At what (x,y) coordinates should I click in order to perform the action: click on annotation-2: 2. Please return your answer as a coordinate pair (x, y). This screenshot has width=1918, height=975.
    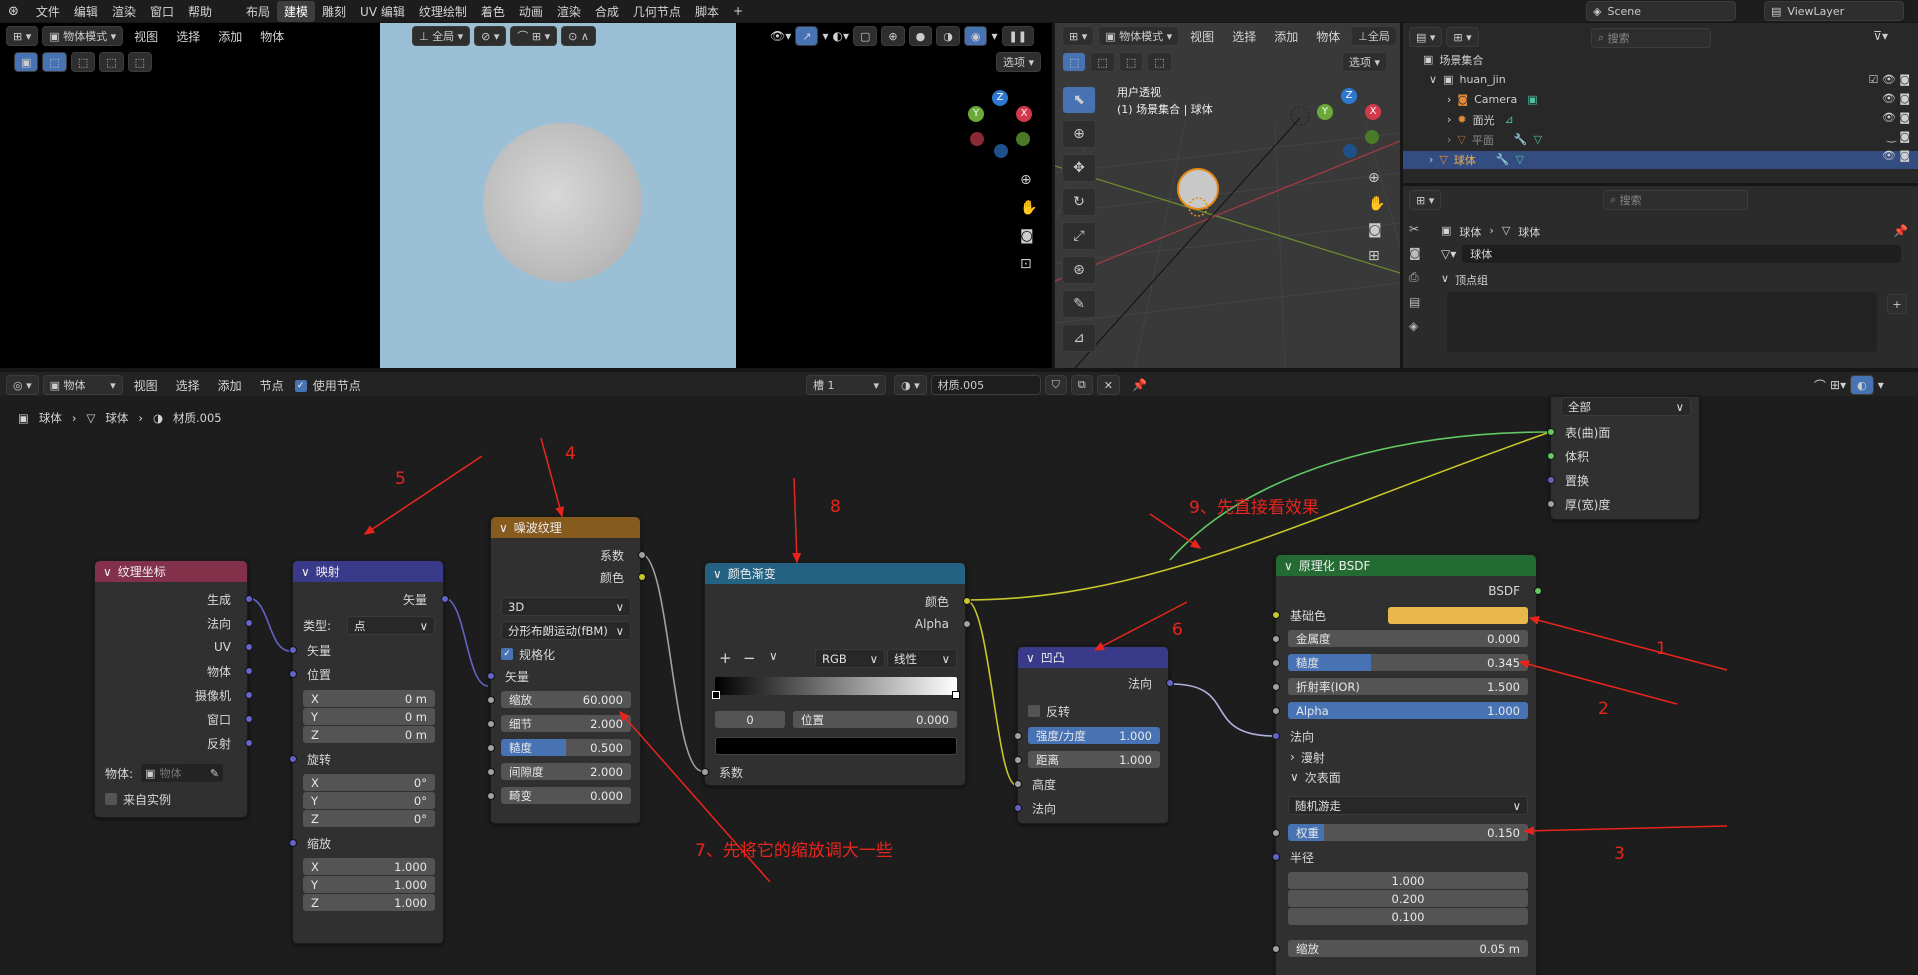
    Looking at the image, I should click on (1603, 709).